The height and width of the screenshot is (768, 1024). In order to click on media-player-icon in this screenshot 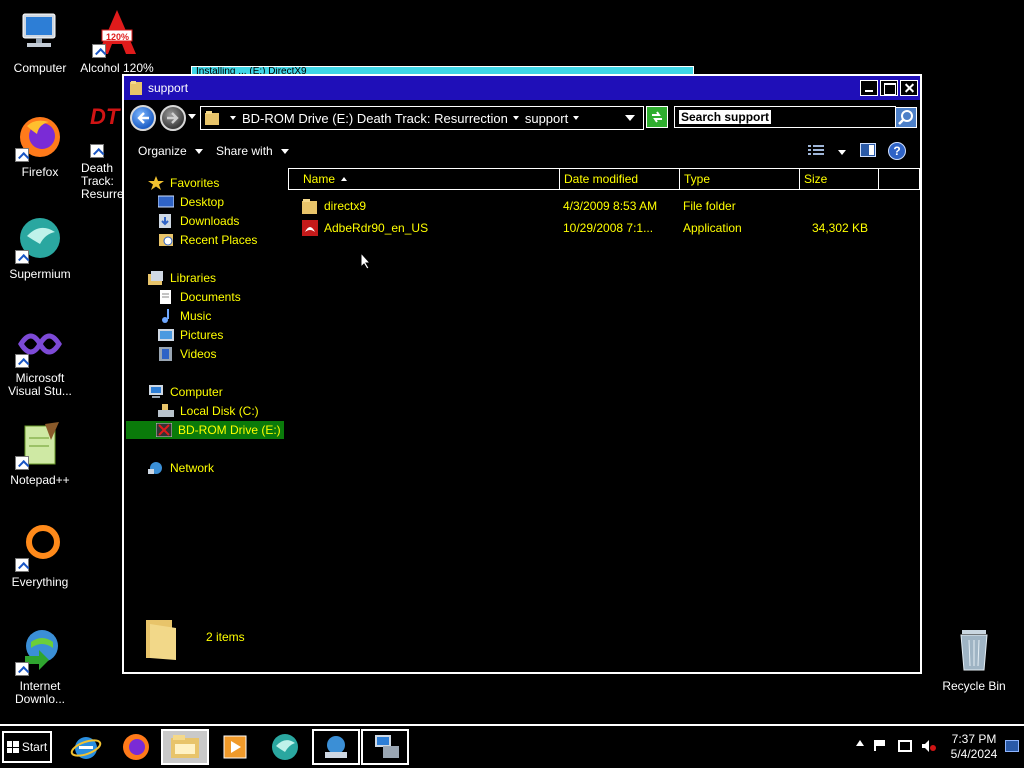, I will do `click(235, 747)`.